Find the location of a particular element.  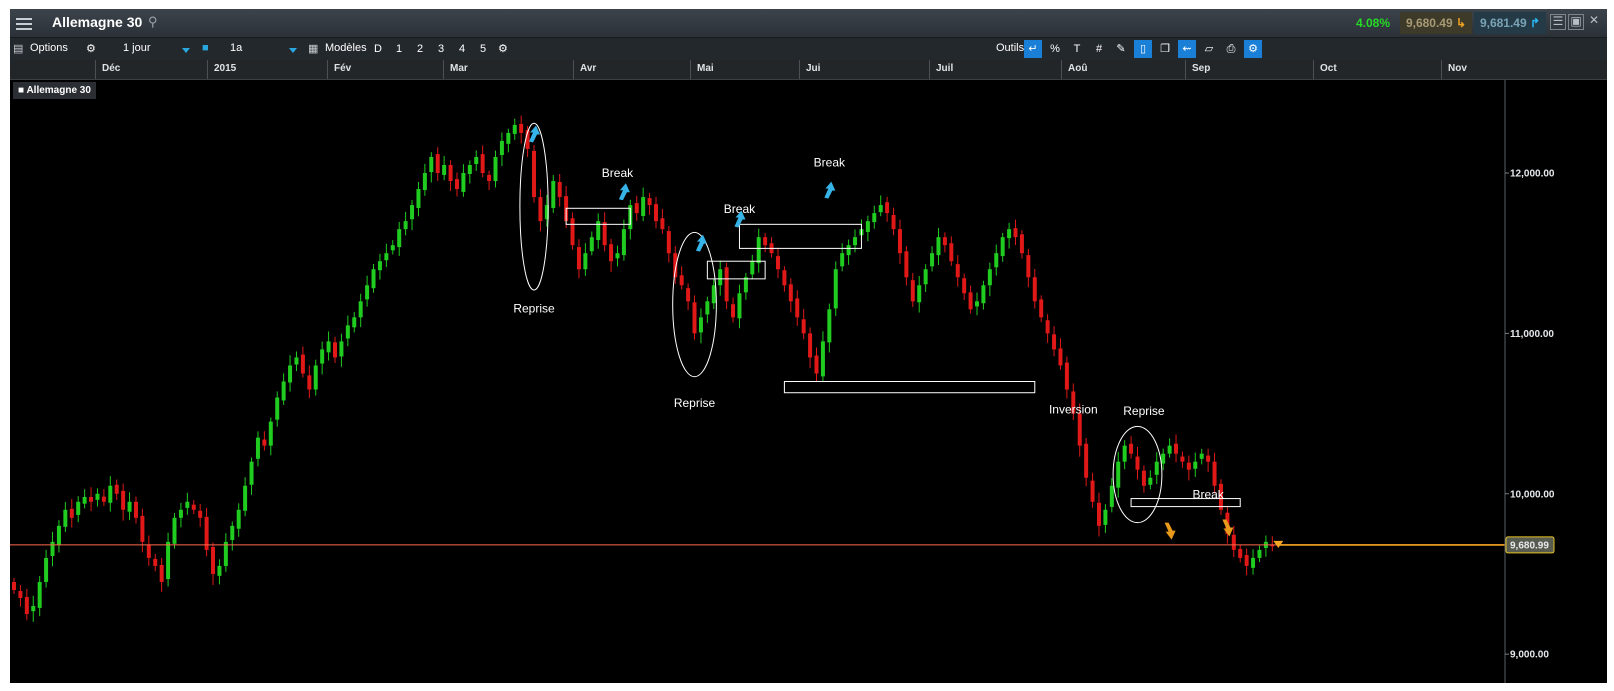

gear-icon: ⚙ is located at coordinates (91, 48).